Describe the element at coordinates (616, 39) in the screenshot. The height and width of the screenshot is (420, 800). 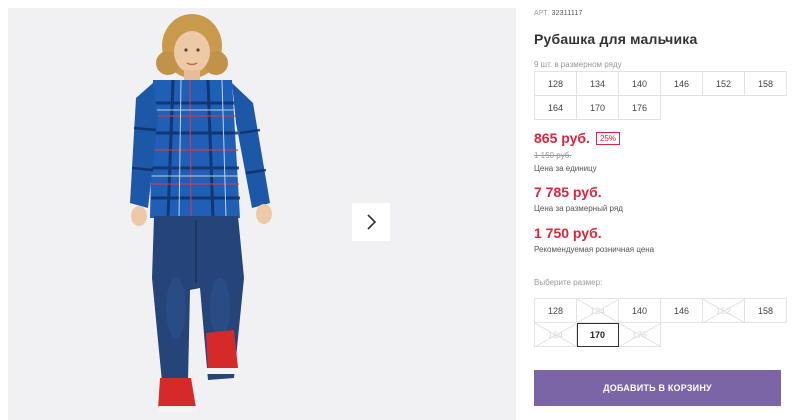
I see `product-title: Рубашка для мальчика` at that location.